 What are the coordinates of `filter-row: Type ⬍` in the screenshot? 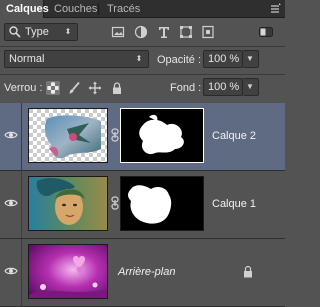 It's located at (142, 32).